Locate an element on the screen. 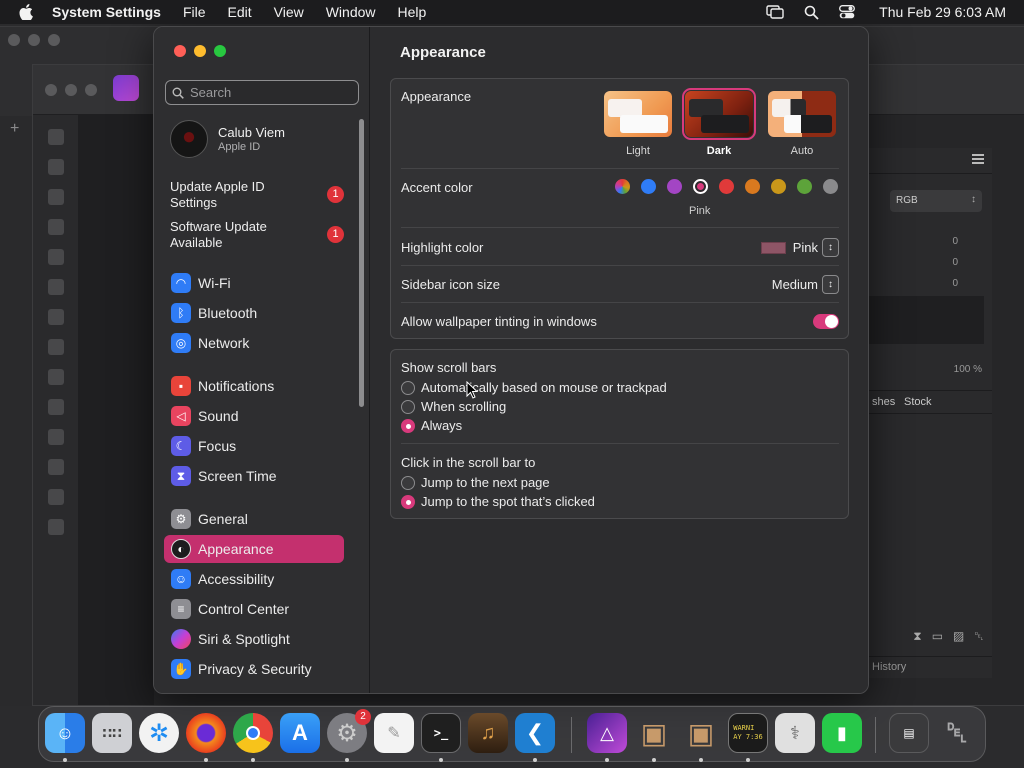 This screenshot has width=1024, height=768. accent-multicolor-swatch is located at coordinates (622, 186).